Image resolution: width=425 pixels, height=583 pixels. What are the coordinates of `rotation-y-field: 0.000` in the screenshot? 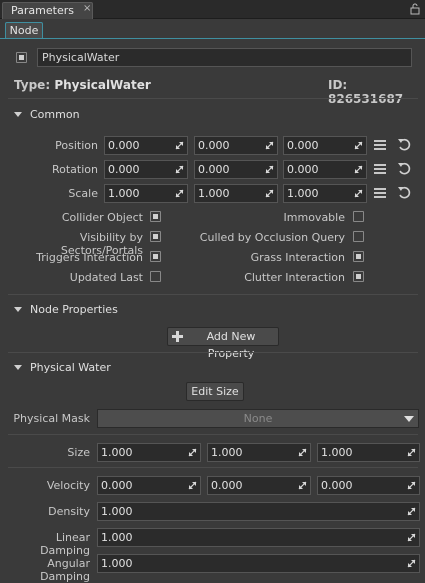 It's located at (236, 169).